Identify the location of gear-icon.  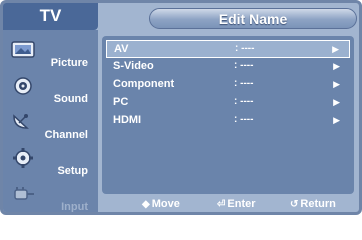
(23, 158).